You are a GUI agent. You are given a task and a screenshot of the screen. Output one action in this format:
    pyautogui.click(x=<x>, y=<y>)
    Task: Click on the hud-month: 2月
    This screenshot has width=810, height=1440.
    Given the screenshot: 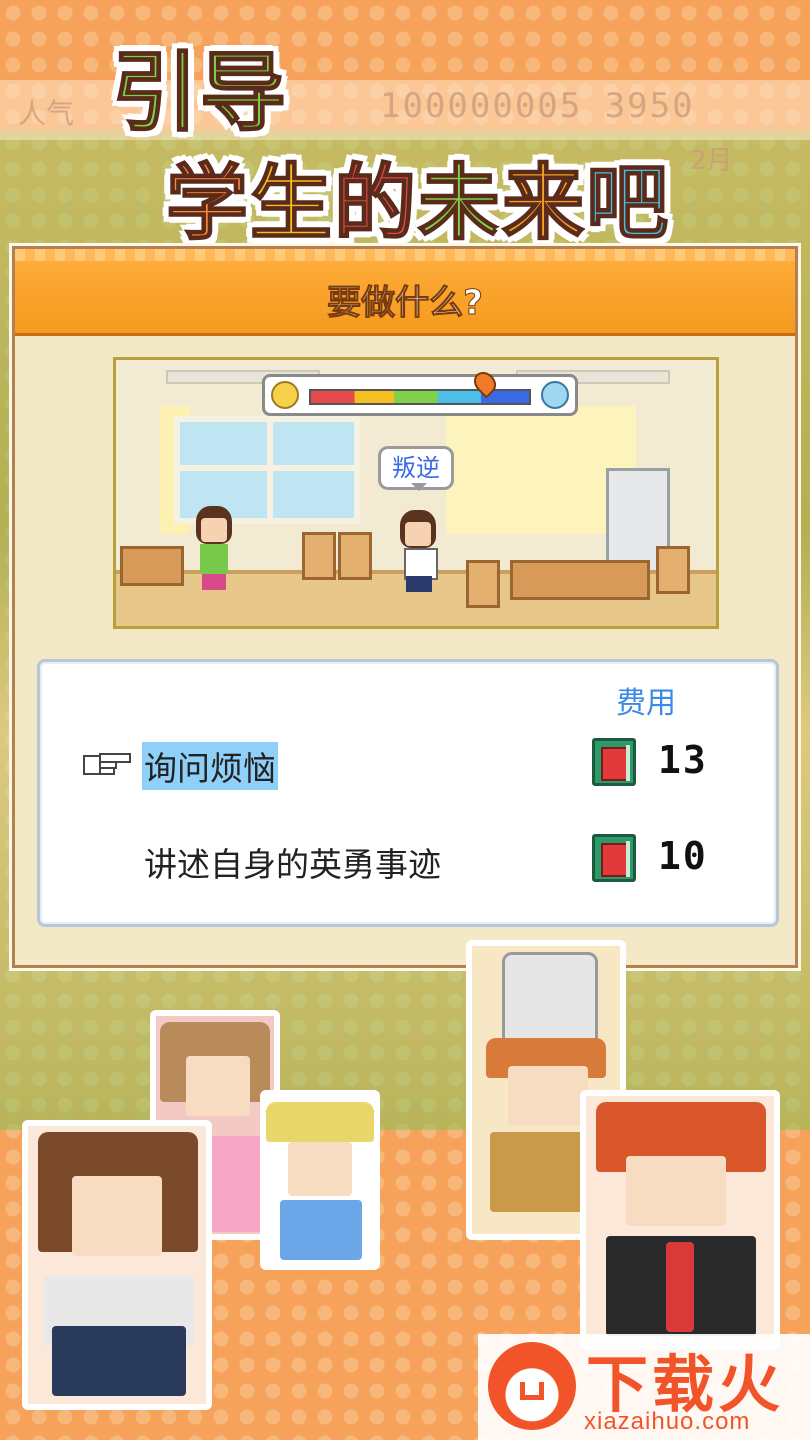 What is the action you would take?
    pyautogui.click(x=711, y=161)
    